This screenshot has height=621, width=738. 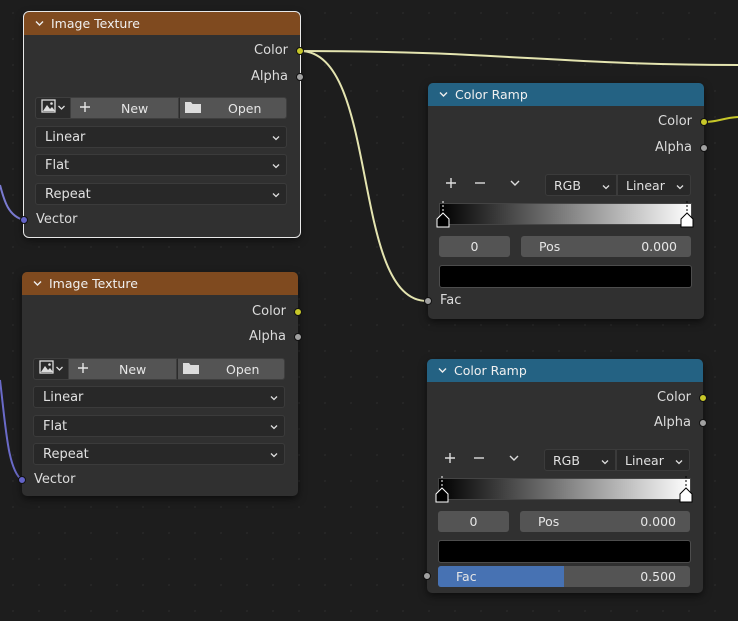 What do you see at coordinates (659, 246) in the screenshot?
I see `pos-value: 0.000` at bounding box center [659, 246].